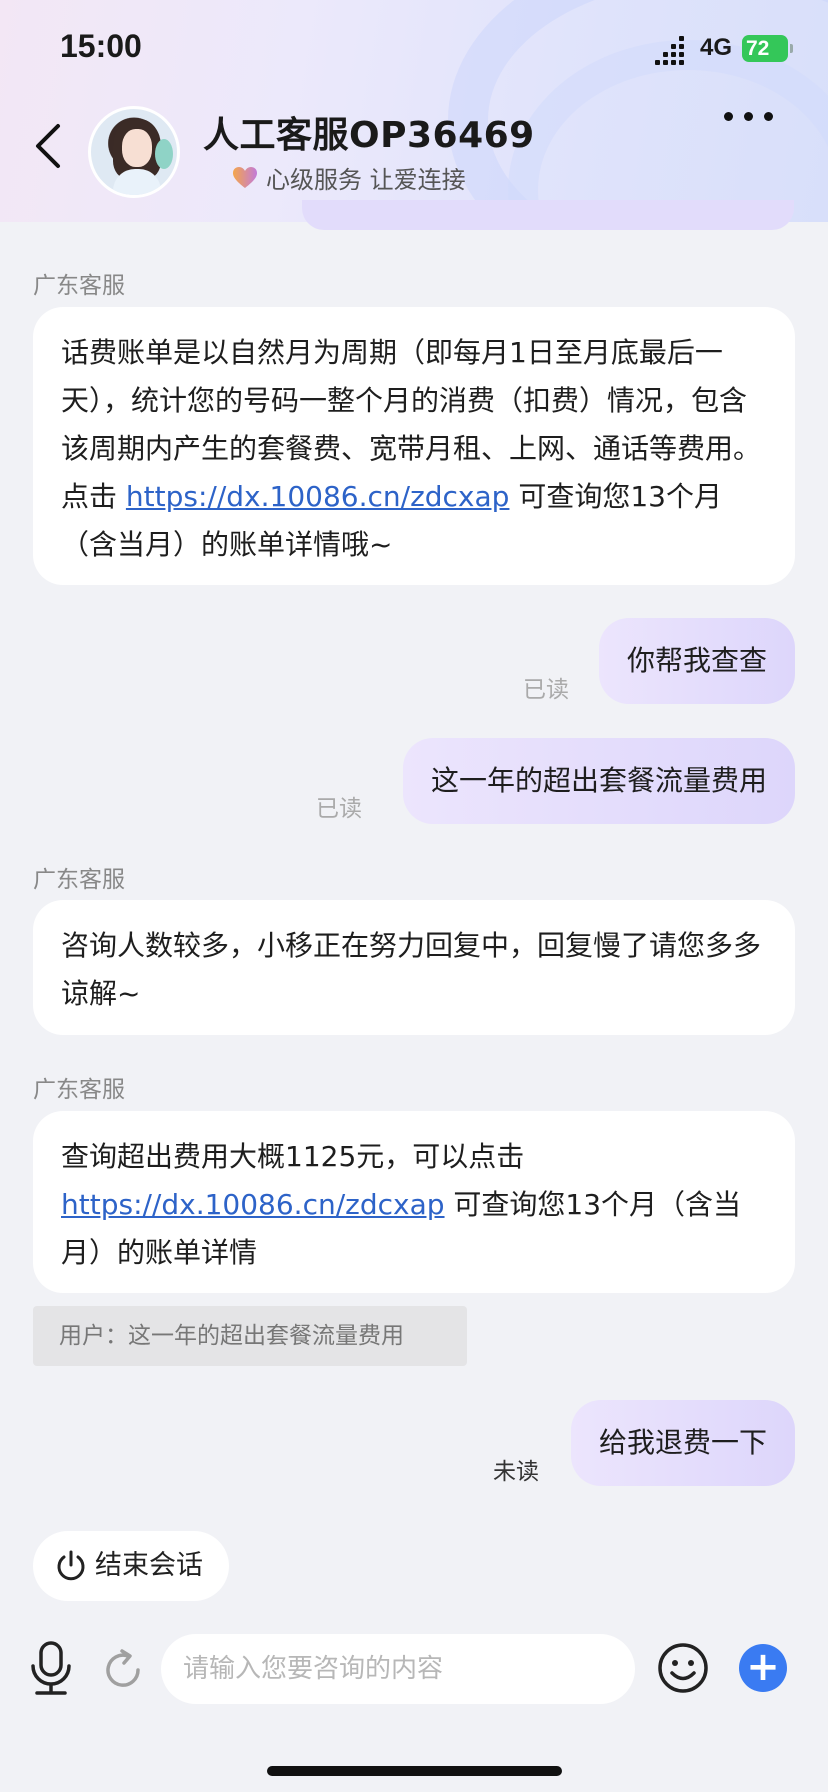 This screenshot has height=1792, width=828. I want to click on agent-name: 人工客服OP36469, so click(369, 135).